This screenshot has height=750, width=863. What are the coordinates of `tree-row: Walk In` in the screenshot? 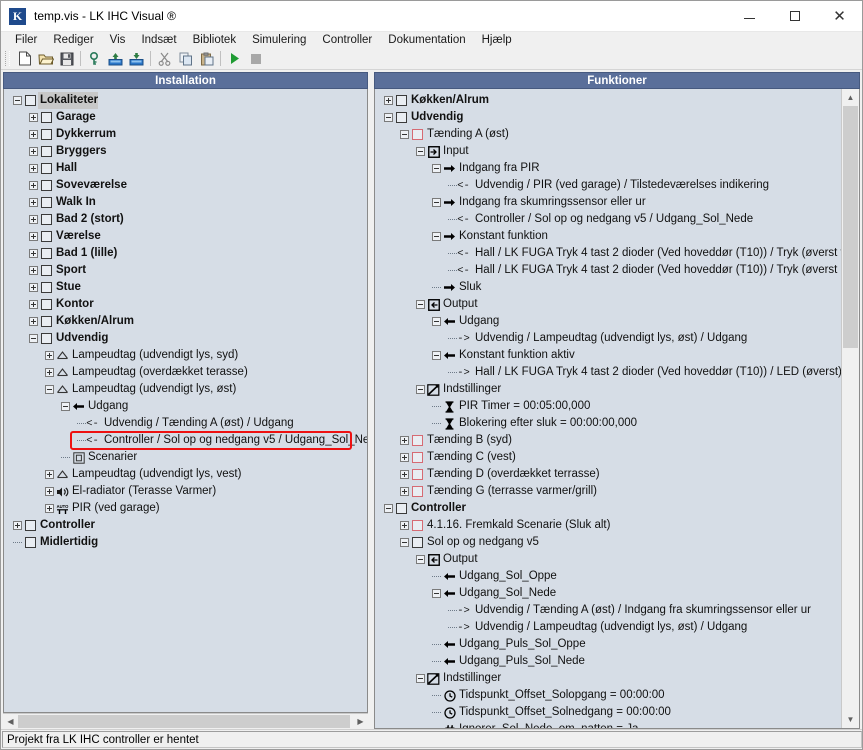 It's located at (185, 202).